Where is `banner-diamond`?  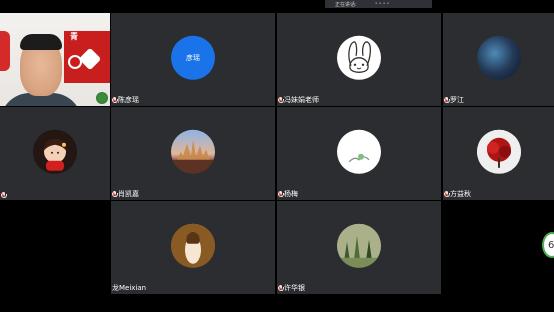
banner-diamond is located at coordinates (90, 59).